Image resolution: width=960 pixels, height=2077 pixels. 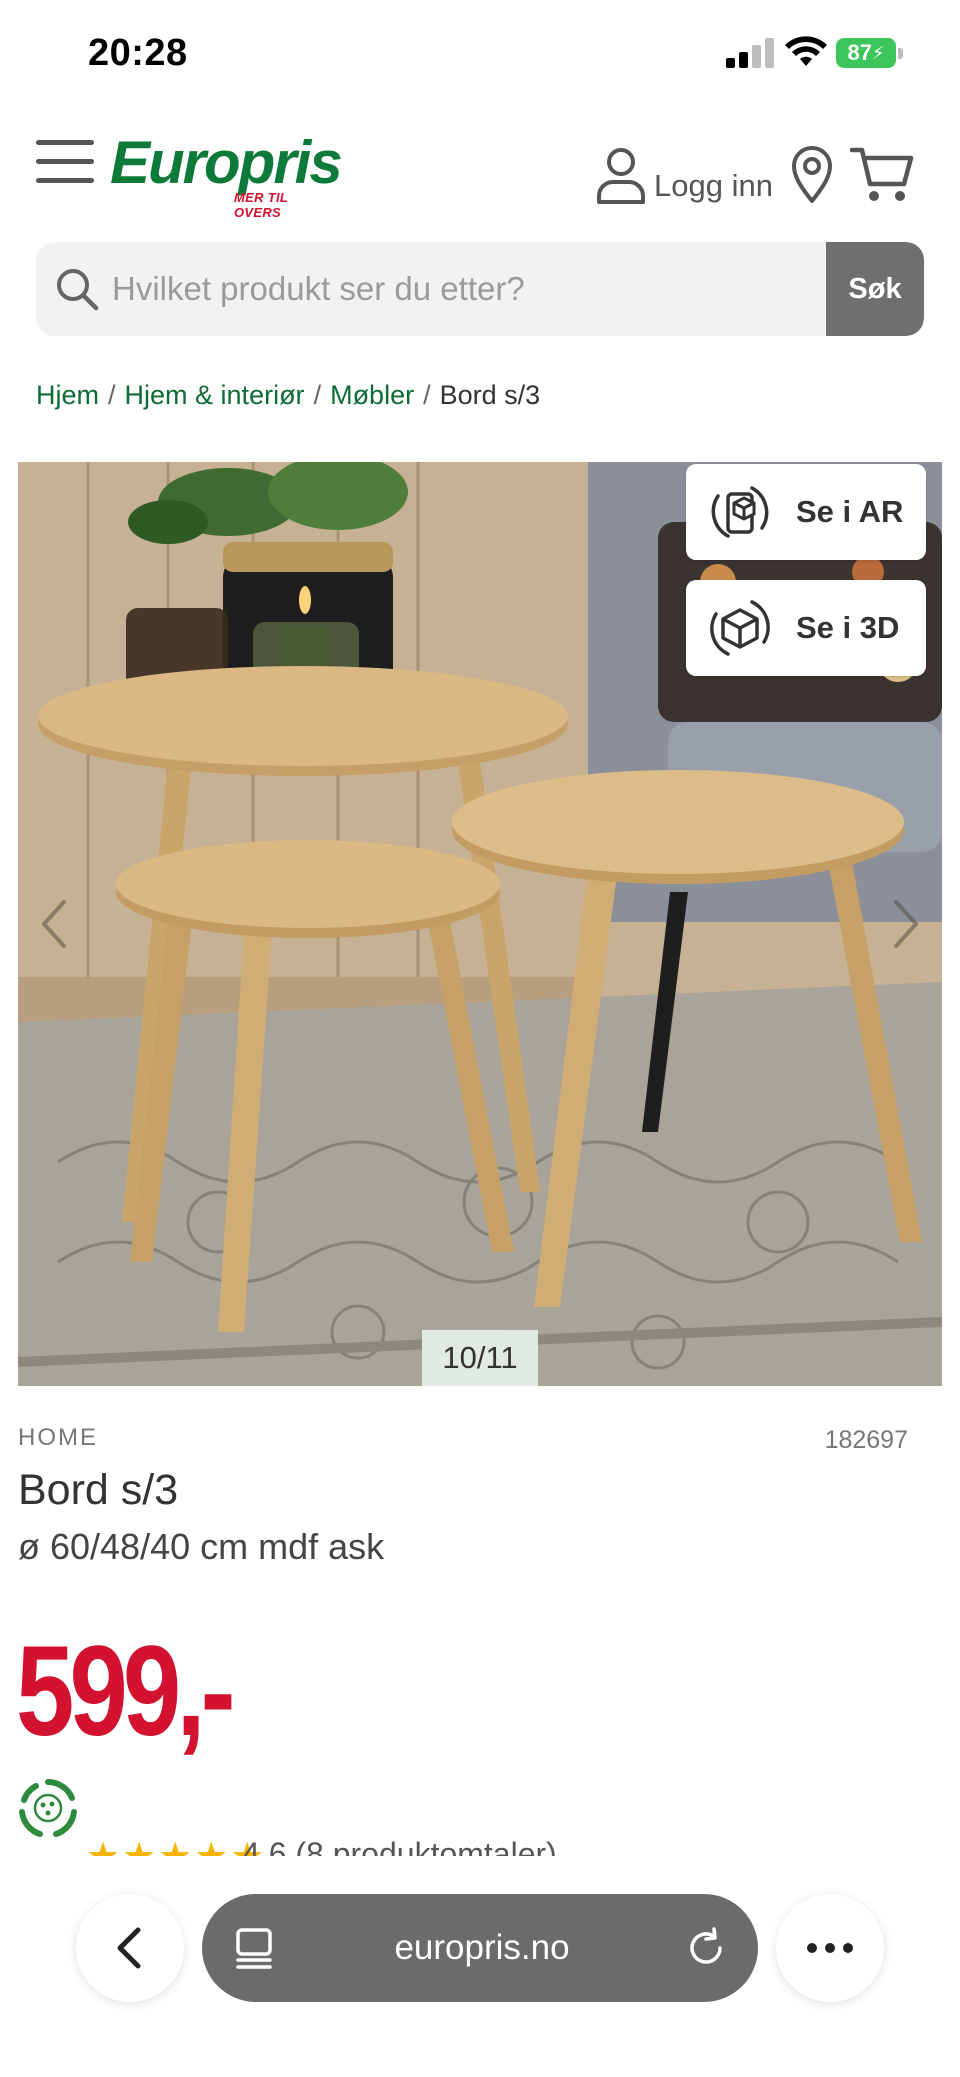 I want to click on image-counter: 10/11, so click(x=480, y=1358).